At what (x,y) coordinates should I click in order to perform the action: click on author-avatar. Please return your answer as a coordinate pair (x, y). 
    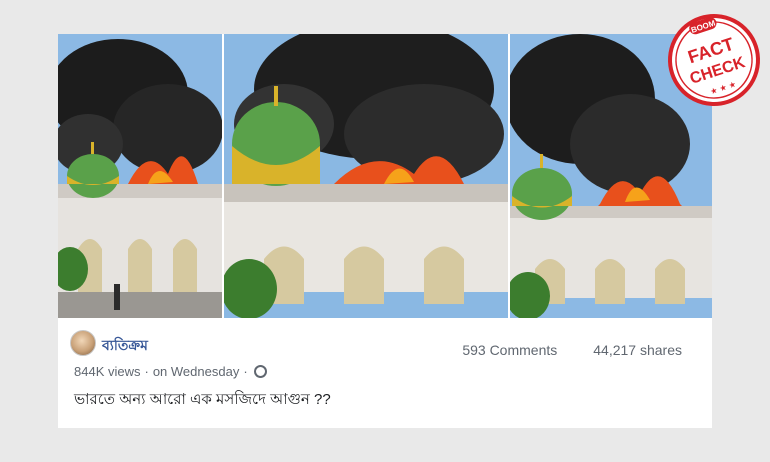
    Looking at the image, I should click on (83, 343).